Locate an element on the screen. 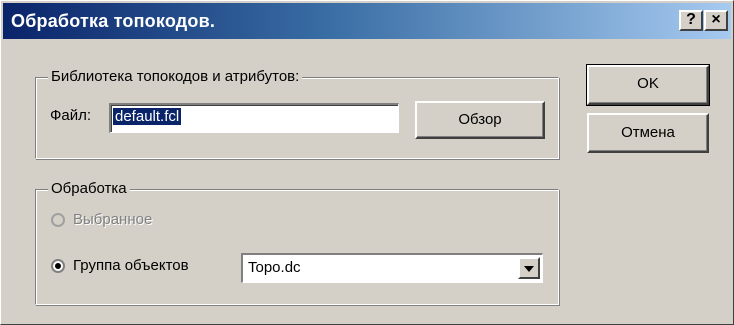 The height and width of the screenshot is (325, 734). radio-button-checked-icon is located at coordinates (58, 265).